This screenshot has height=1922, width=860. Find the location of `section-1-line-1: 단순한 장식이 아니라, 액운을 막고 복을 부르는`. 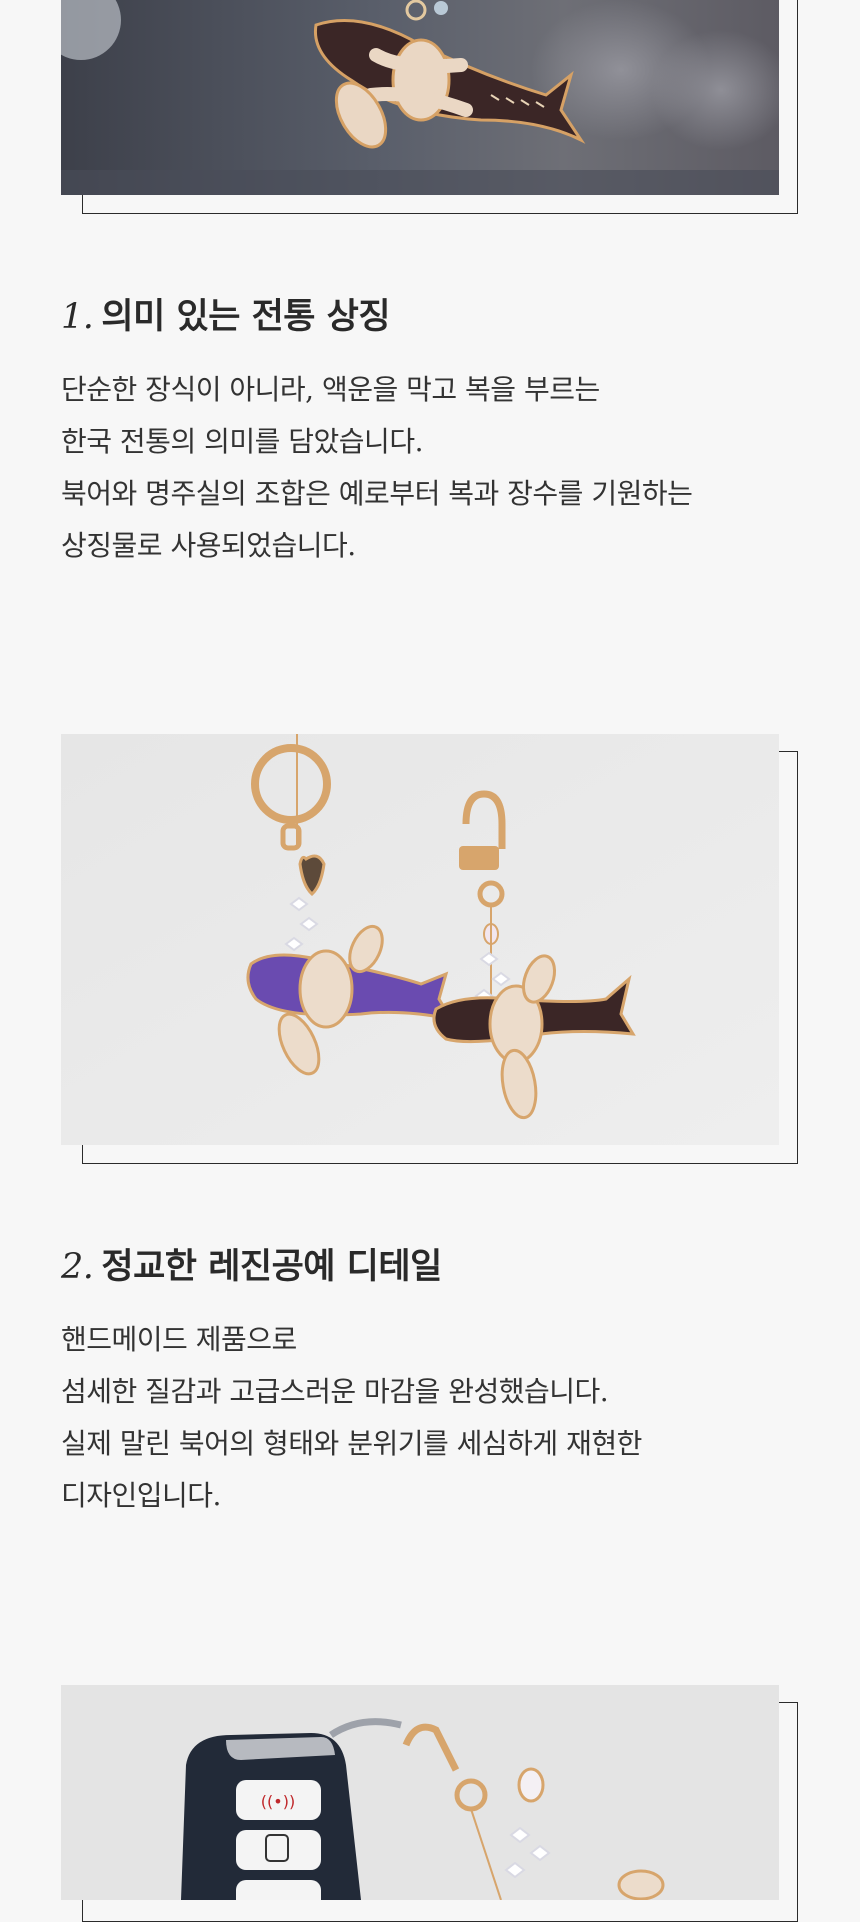

section-1-line-1: 단순한 장식이 아니라, 액운을 막고 복을 부르는 is located at coordinates (330, 389).